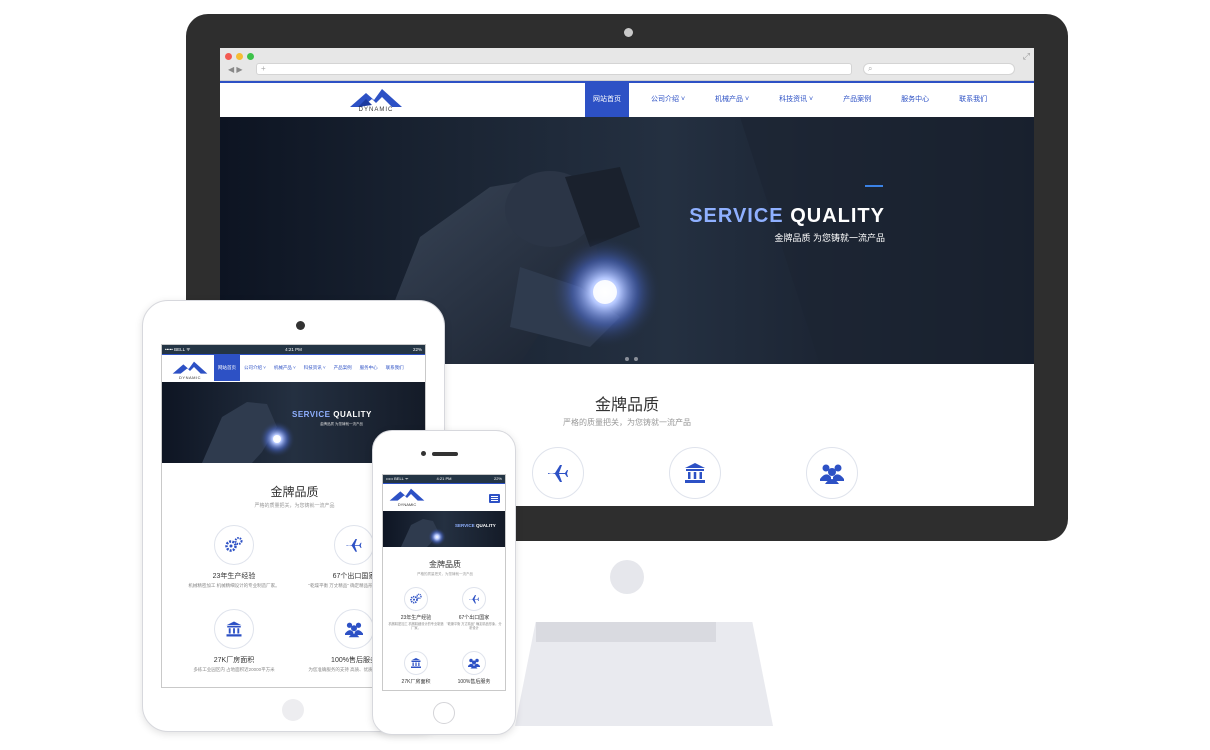 Image resolution: width=1210 pixels, height=750 pixels. What do you see at coordinates (445, 454) in the screenshot?
I see `iphone-speaker` at bounding box center [445, 454].